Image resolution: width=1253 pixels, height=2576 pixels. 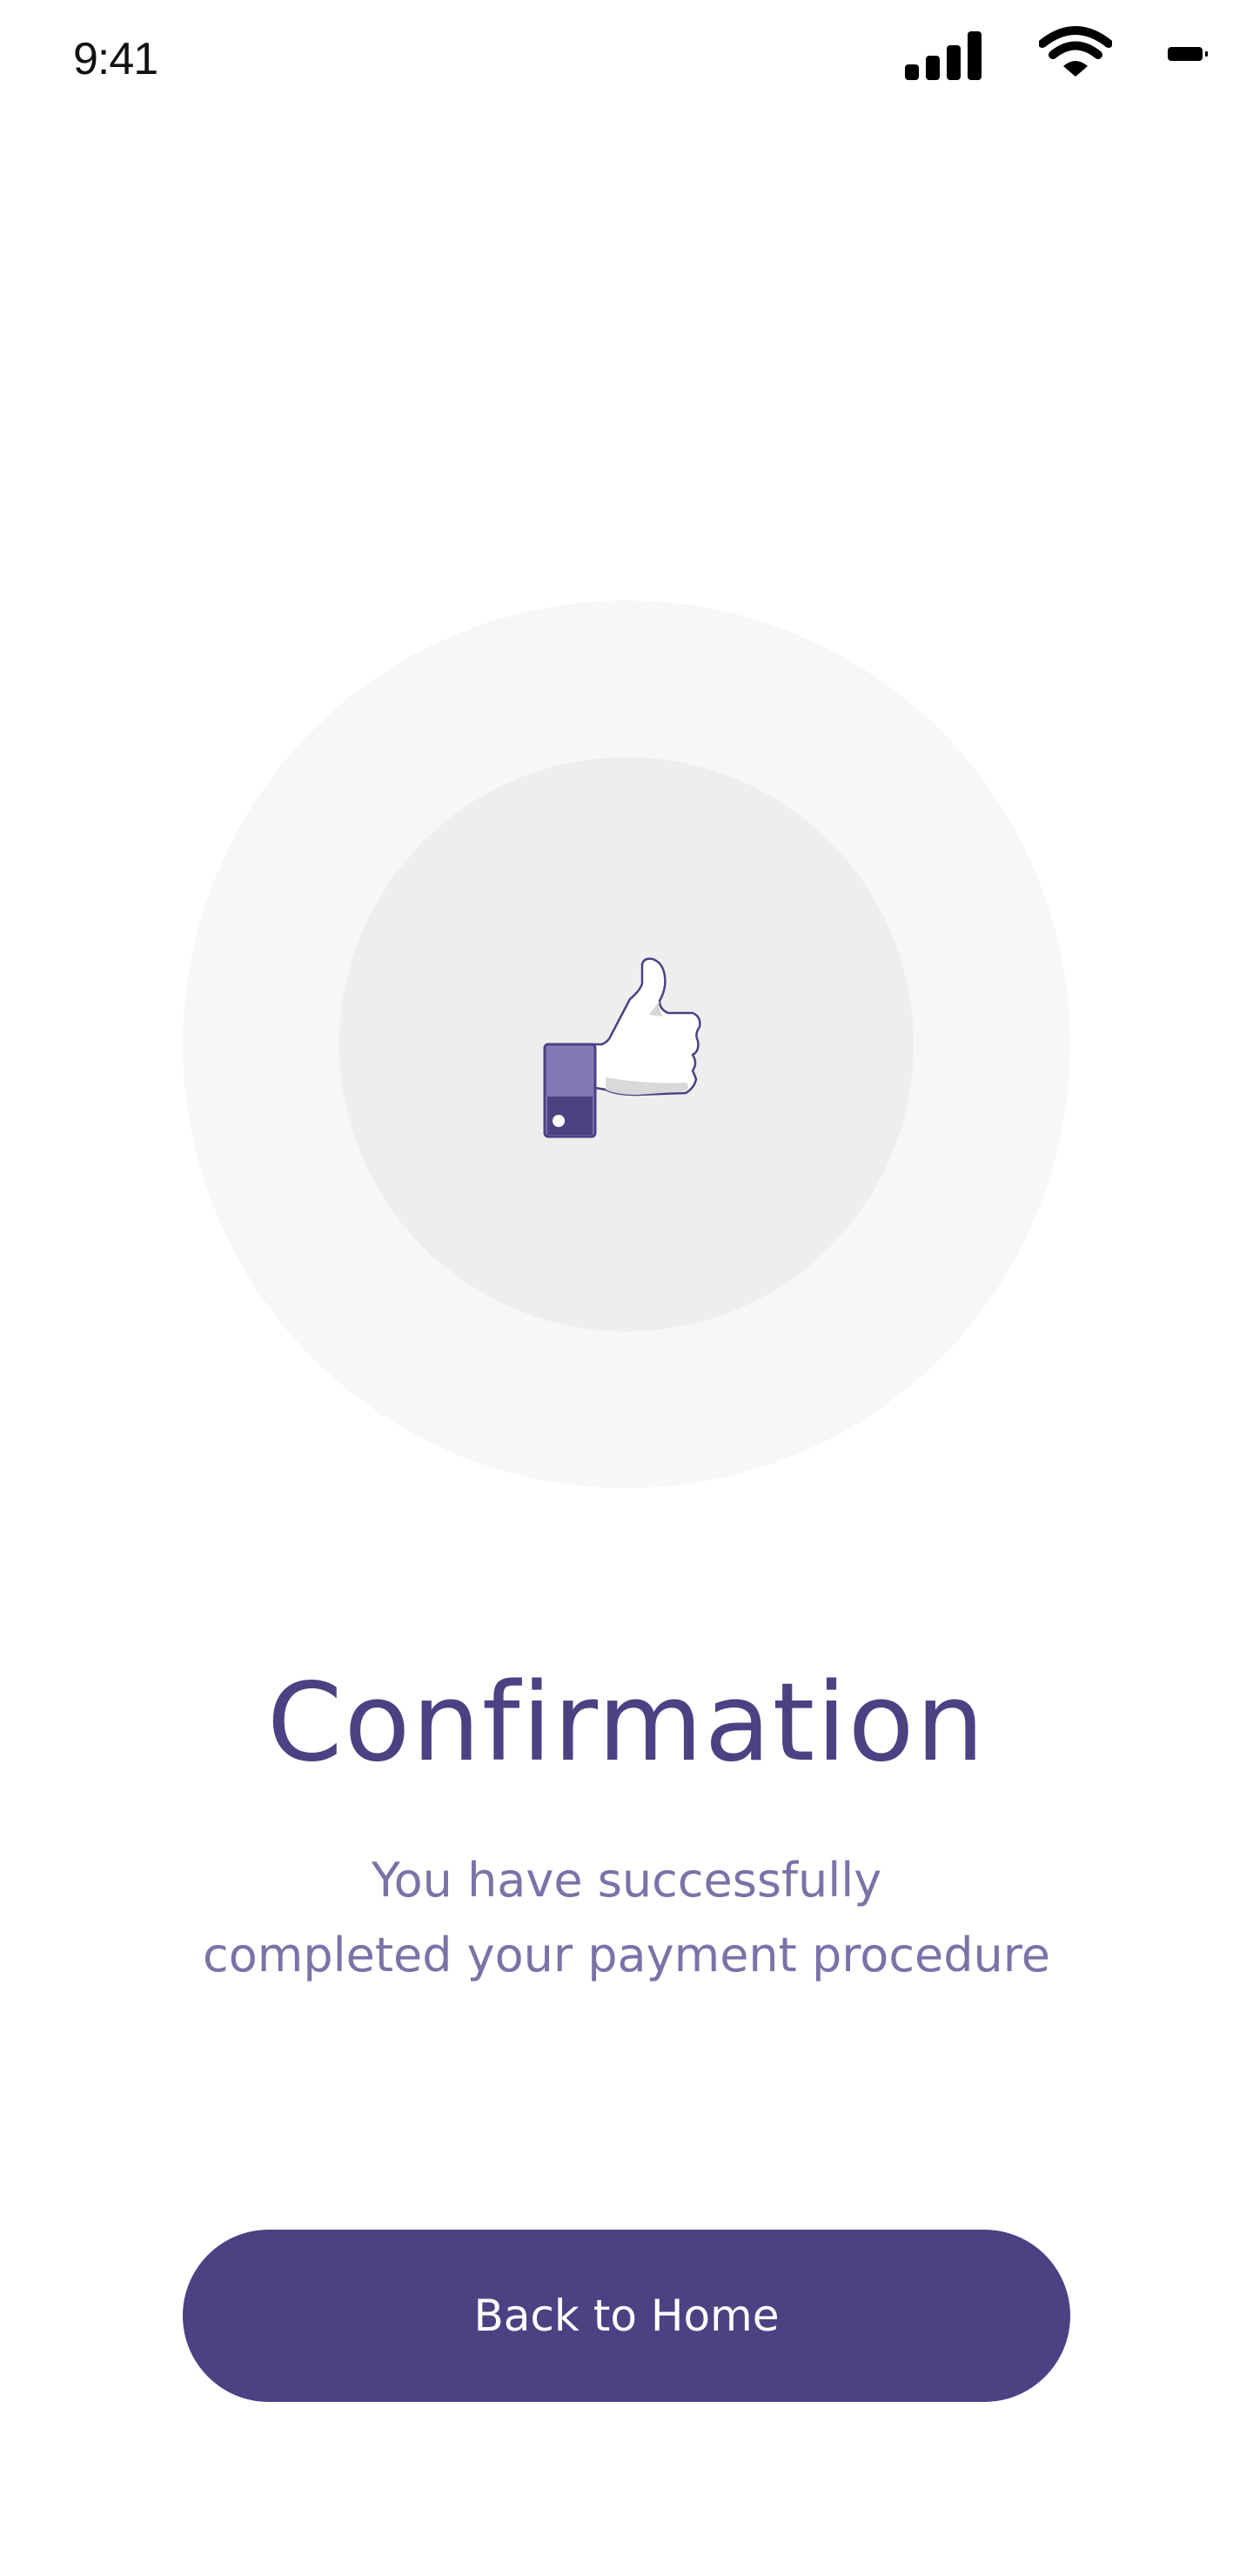 What do you see at coordinates (1188, 54) in the screenshot?
I see `battery-icon` at bounding box center [1188, 54].